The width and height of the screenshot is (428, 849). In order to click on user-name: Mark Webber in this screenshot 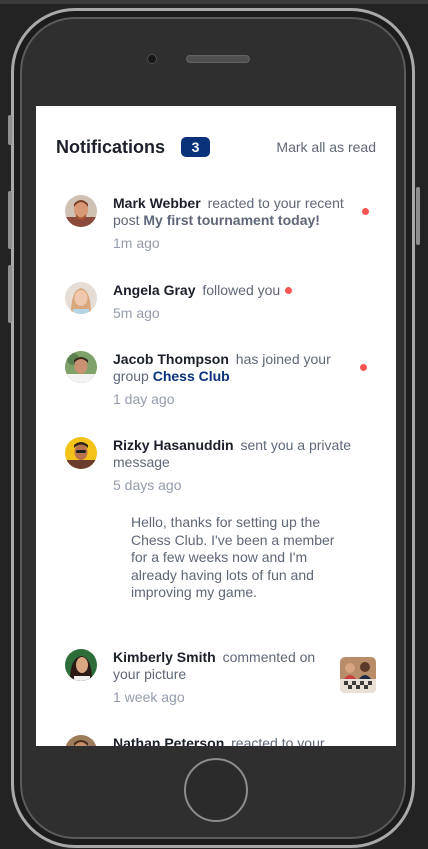, I will do `click(157, 203)`.